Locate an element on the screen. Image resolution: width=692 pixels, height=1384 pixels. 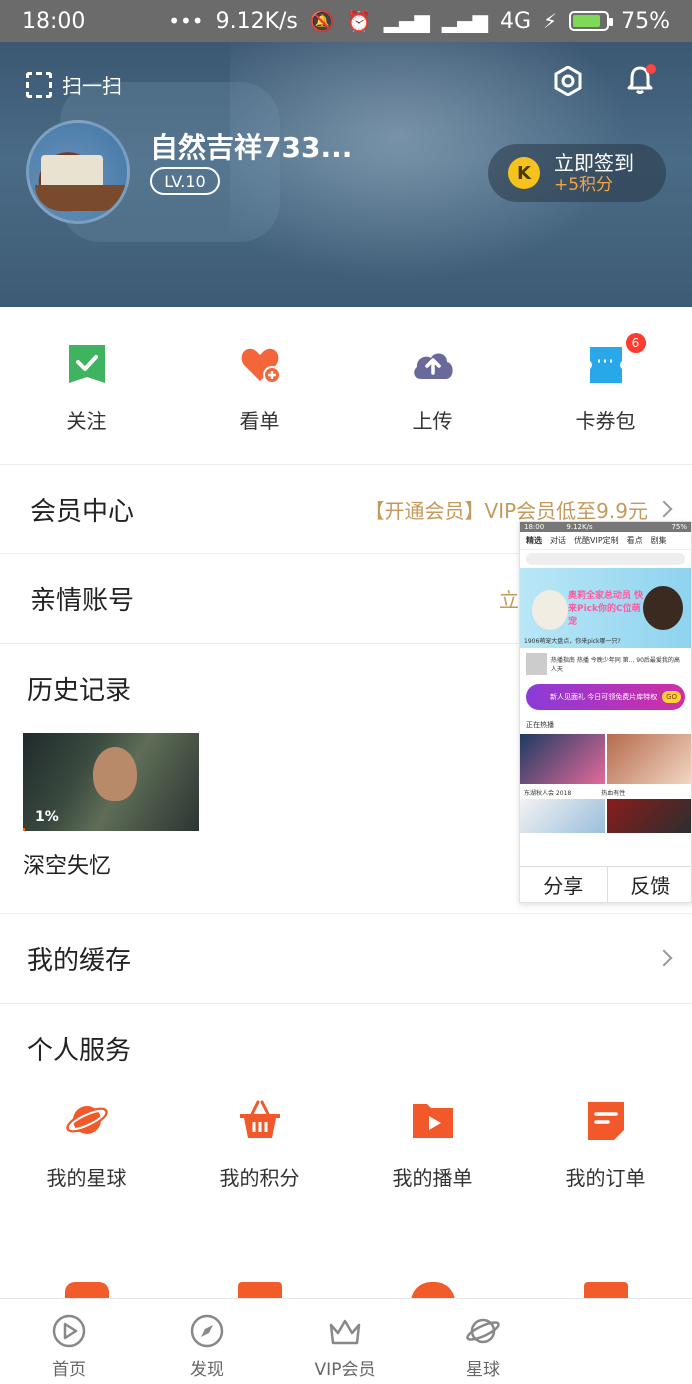
service-label: 我的播单 is located at coordinates (432, 1178).